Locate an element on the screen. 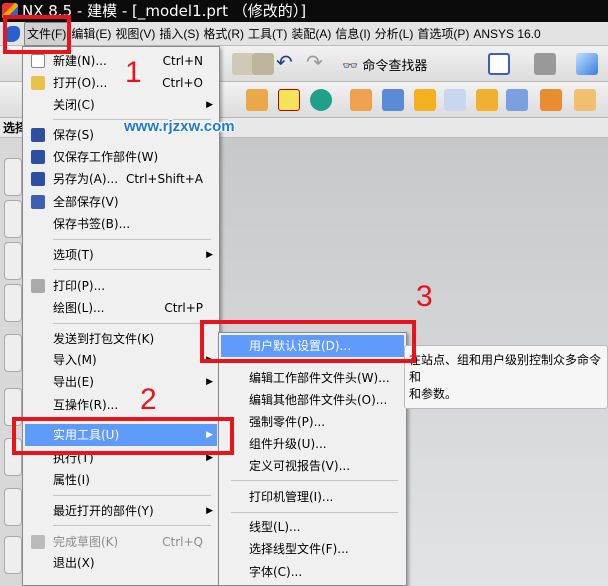 This screenshot has width=608, height=586. command-finder-button: 👓 命令查找器 is located at coordinates (384, 64).